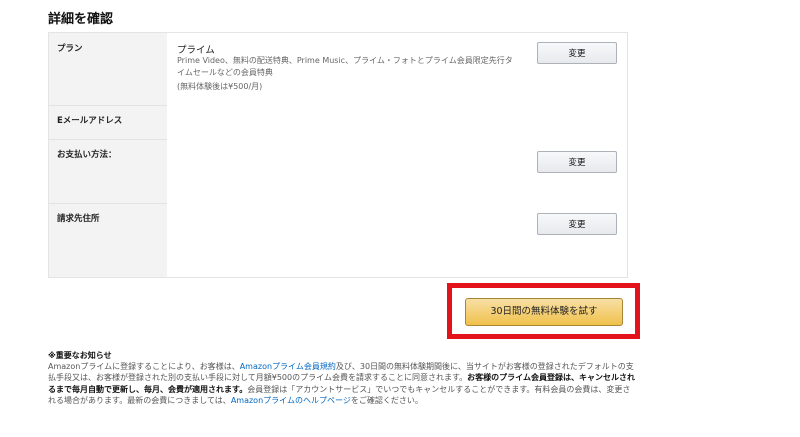  I want to click on payment-change-button: 変更, so click(577, 162).